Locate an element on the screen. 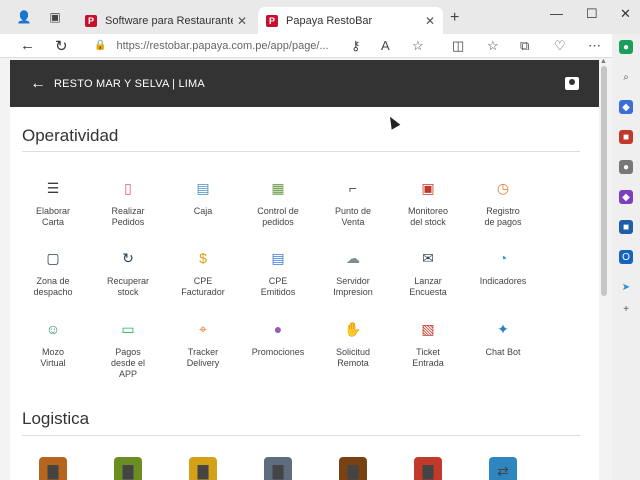 Image resolution: width=640 pixels, height=480 pixels. favorite-star-icon: ☆ is located at coordinates (418, 46).